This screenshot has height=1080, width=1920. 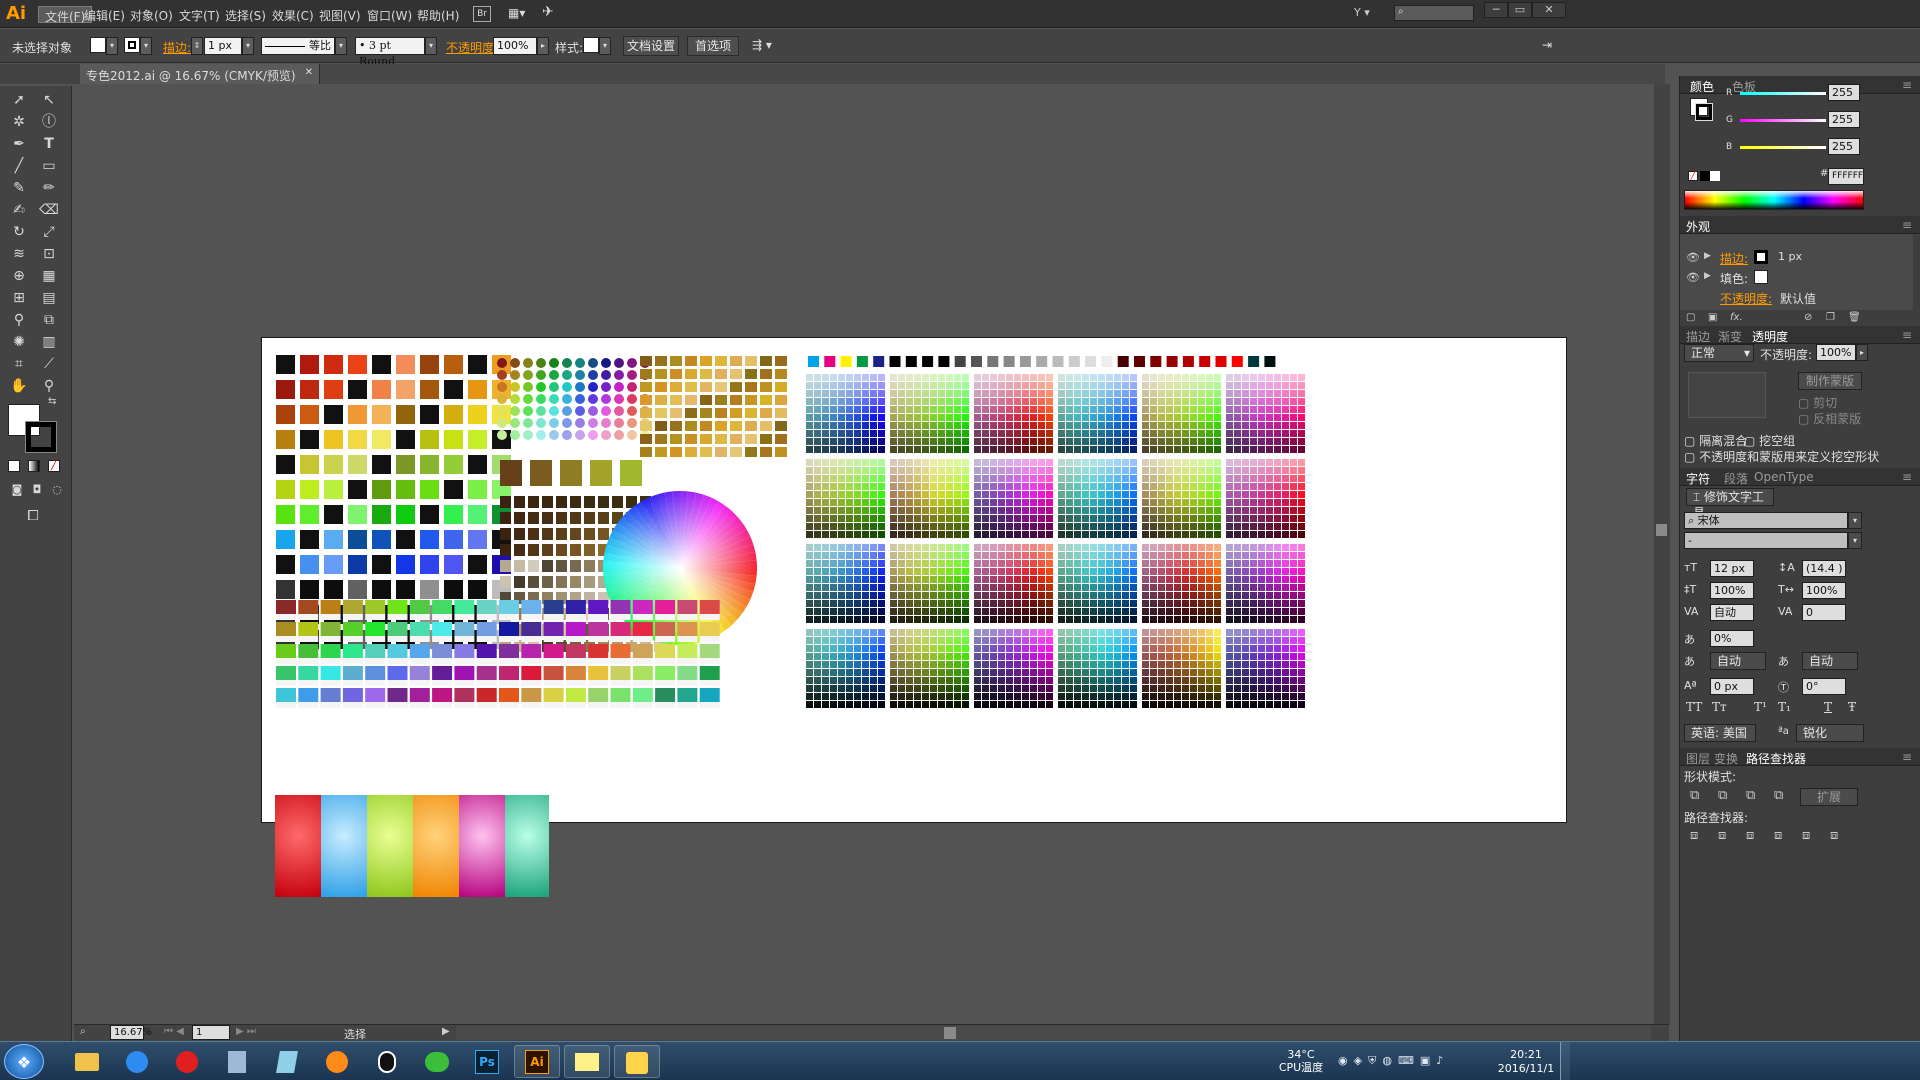 What do you see at coordinates (1346, 1060) in the screenshot?
I see `wechat-tray-icon: ◉` at bounding box center [1346, 1060].